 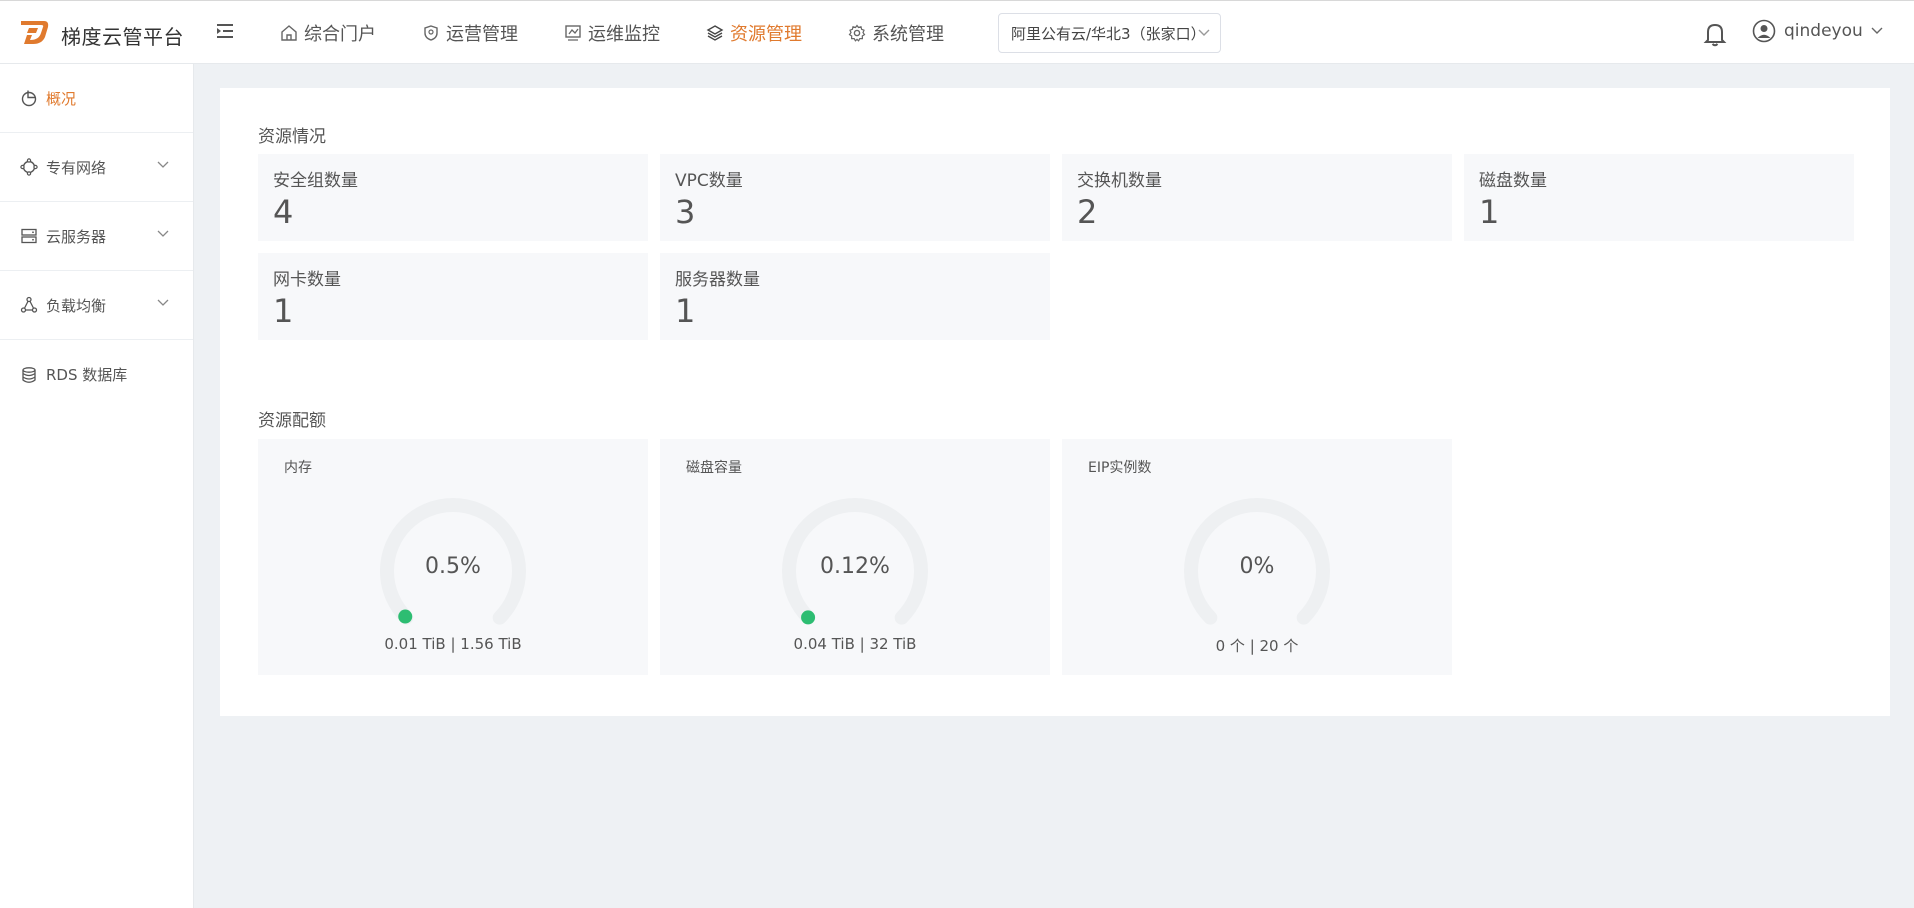 What do you see at coordinates (1120, 468) in the screenshot?
I see `gauge-label: EIP实例数` at bounding box center [1120, 468].